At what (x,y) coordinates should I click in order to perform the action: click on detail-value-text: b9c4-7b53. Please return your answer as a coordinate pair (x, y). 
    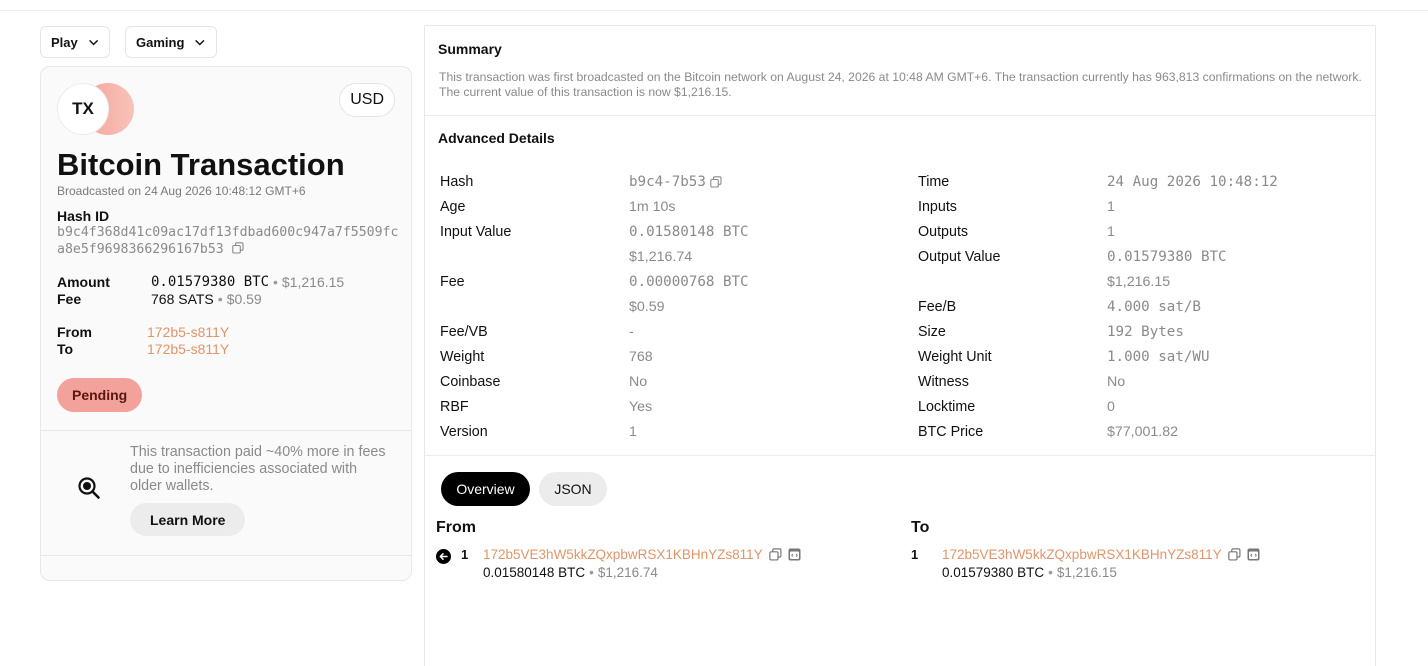
    Looking at the image, I should click on (667, 182).